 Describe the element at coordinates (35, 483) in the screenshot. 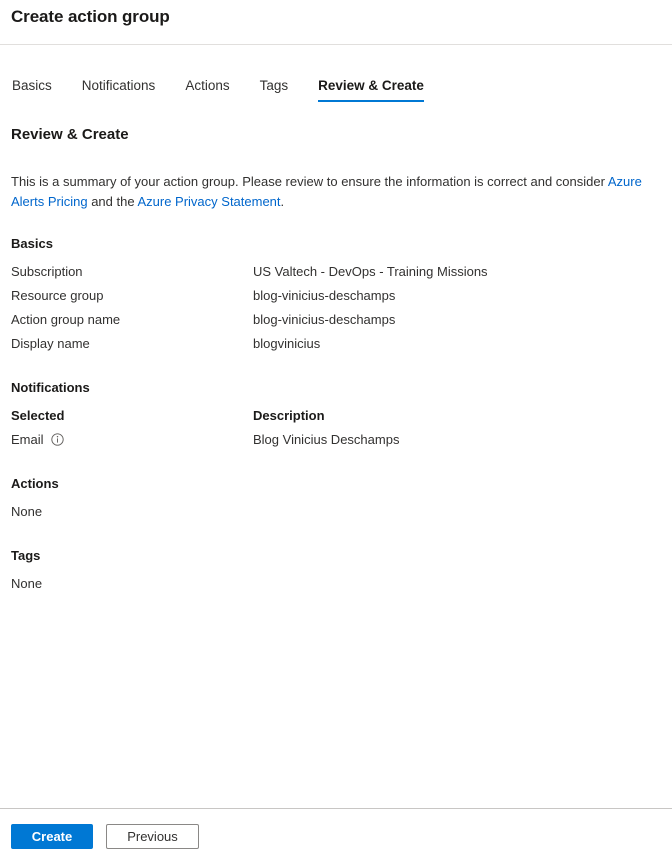

I see `actions-section-title: Actions` at that location.